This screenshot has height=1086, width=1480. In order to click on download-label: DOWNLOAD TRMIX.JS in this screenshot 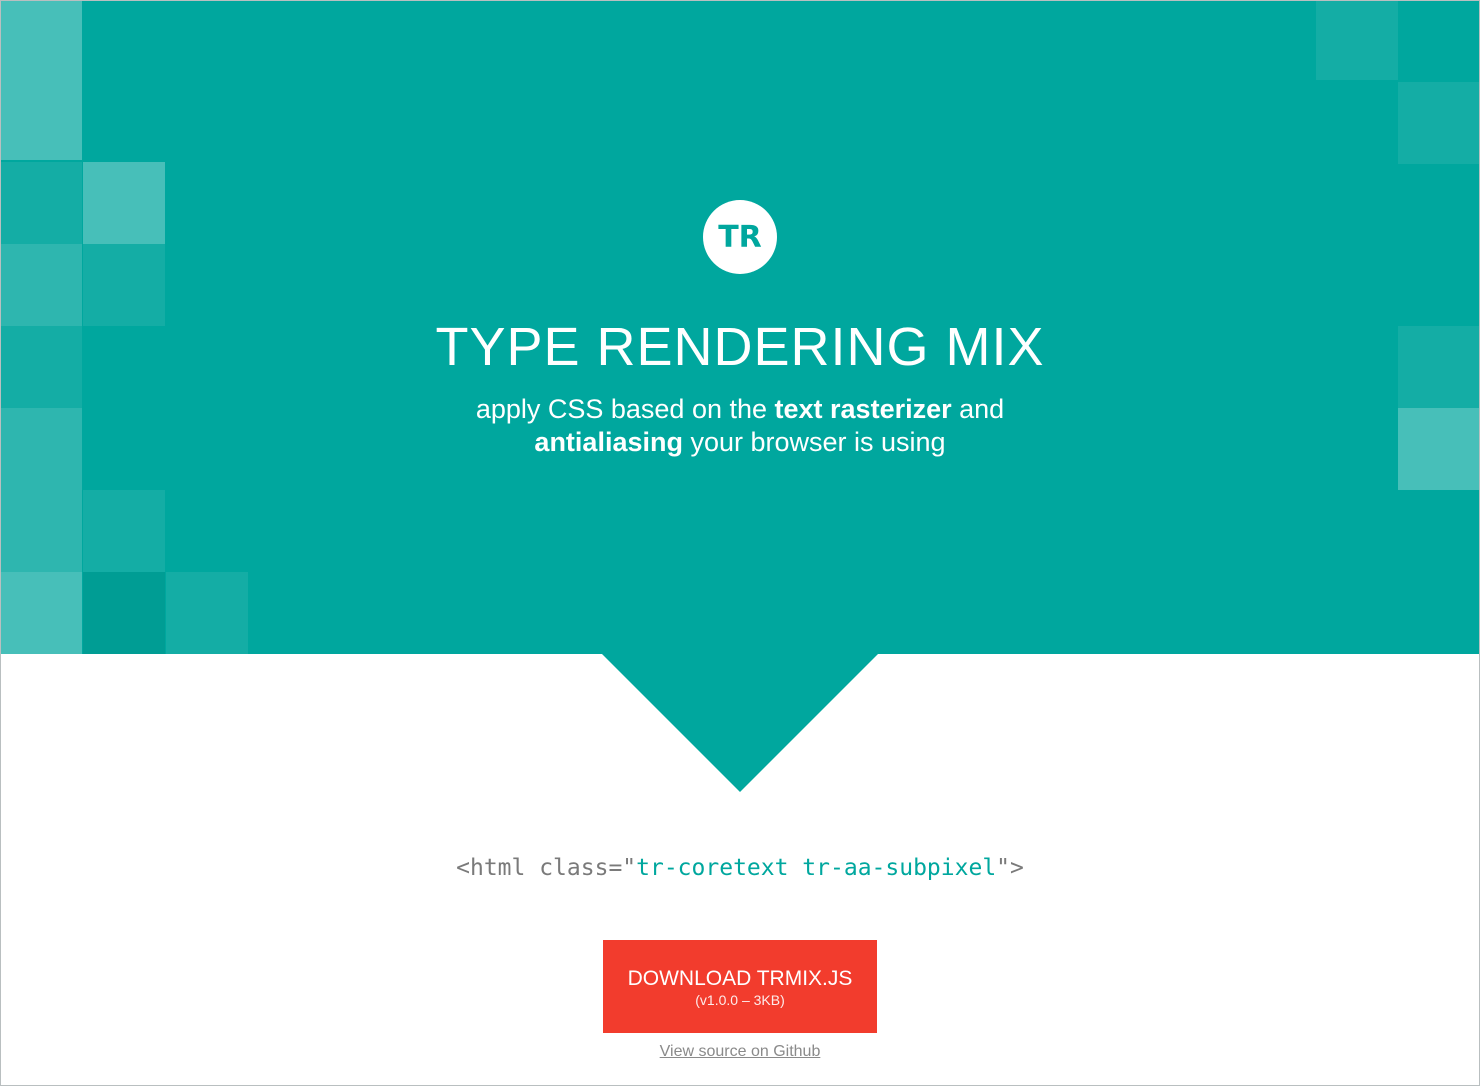, I will do `click(740, 978)`.